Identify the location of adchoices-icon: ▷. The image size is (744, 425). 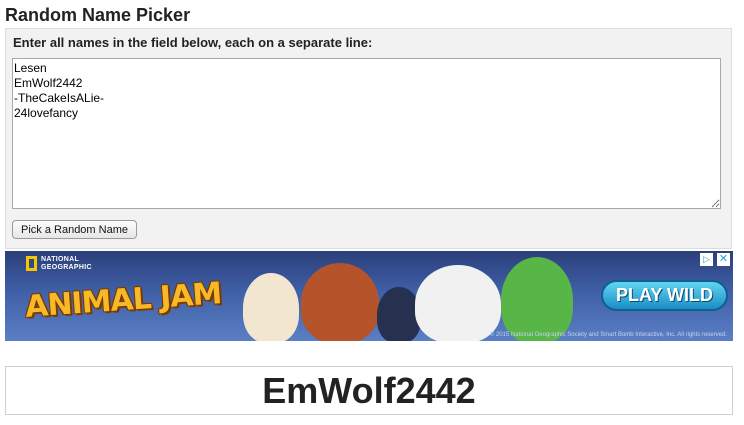
(706, 259).